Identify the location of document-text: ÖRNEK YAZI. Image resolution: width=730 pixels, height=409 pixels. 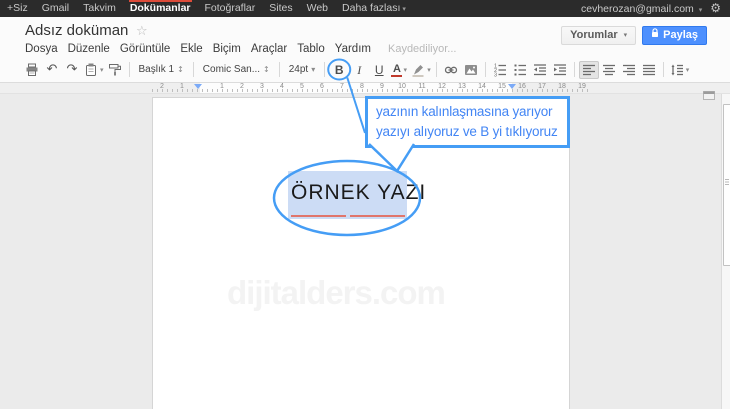
(358, 193).